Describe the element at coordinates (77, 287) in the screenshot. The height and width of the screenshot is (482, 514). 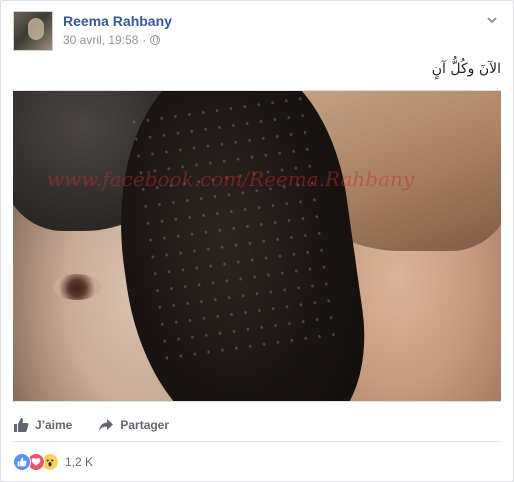
I see `photo-eye` at that location.